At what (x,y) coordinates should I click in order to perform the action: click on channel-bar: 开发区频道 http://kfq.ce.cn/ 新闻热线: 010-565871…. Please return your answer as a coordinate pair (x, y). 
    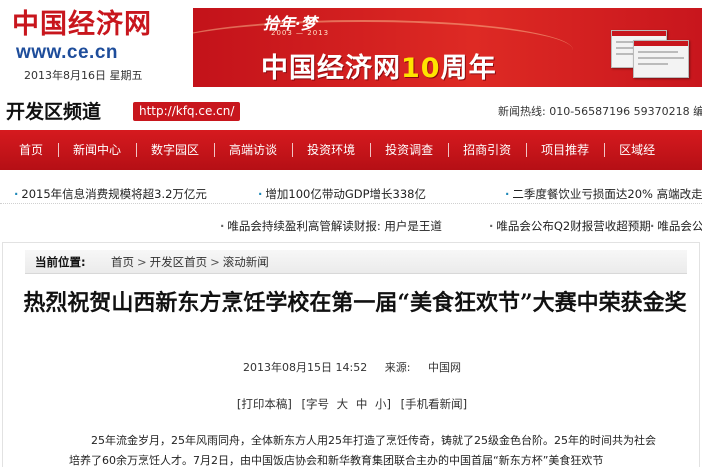
    Looking at the image, I should click on (351, 110).